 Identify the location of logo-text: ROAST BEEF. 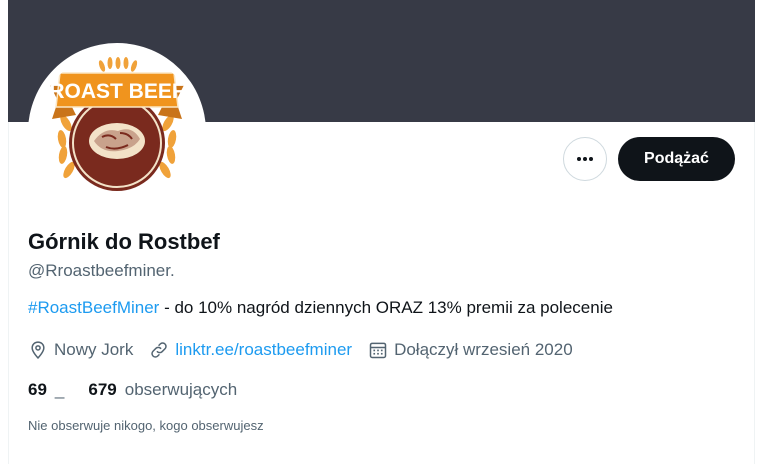
(117, 91).